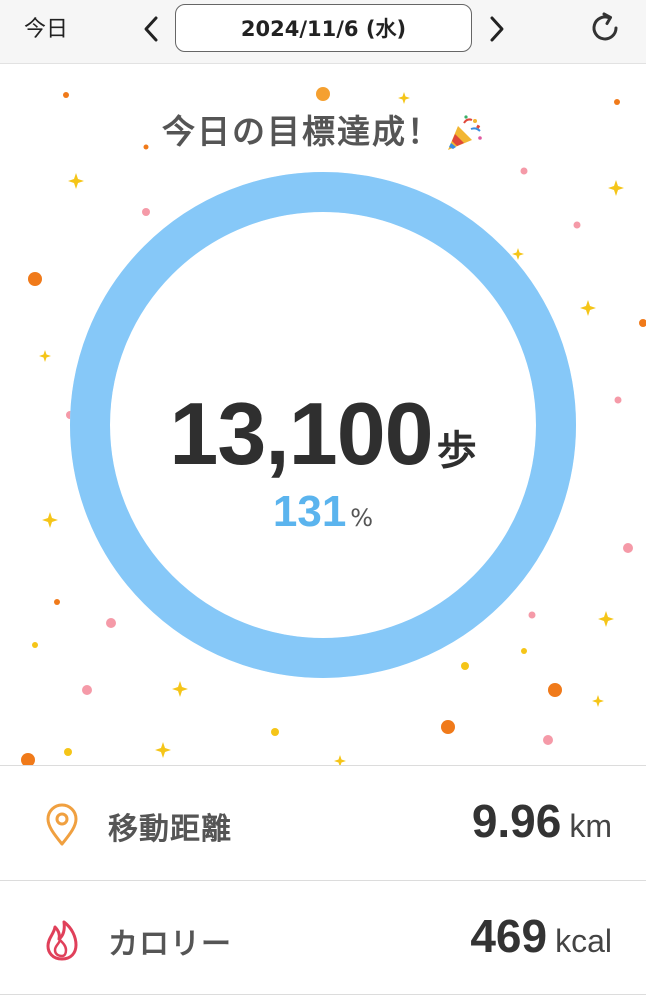  I want to click on goal-percentage-unit: %, so click(362, 518).